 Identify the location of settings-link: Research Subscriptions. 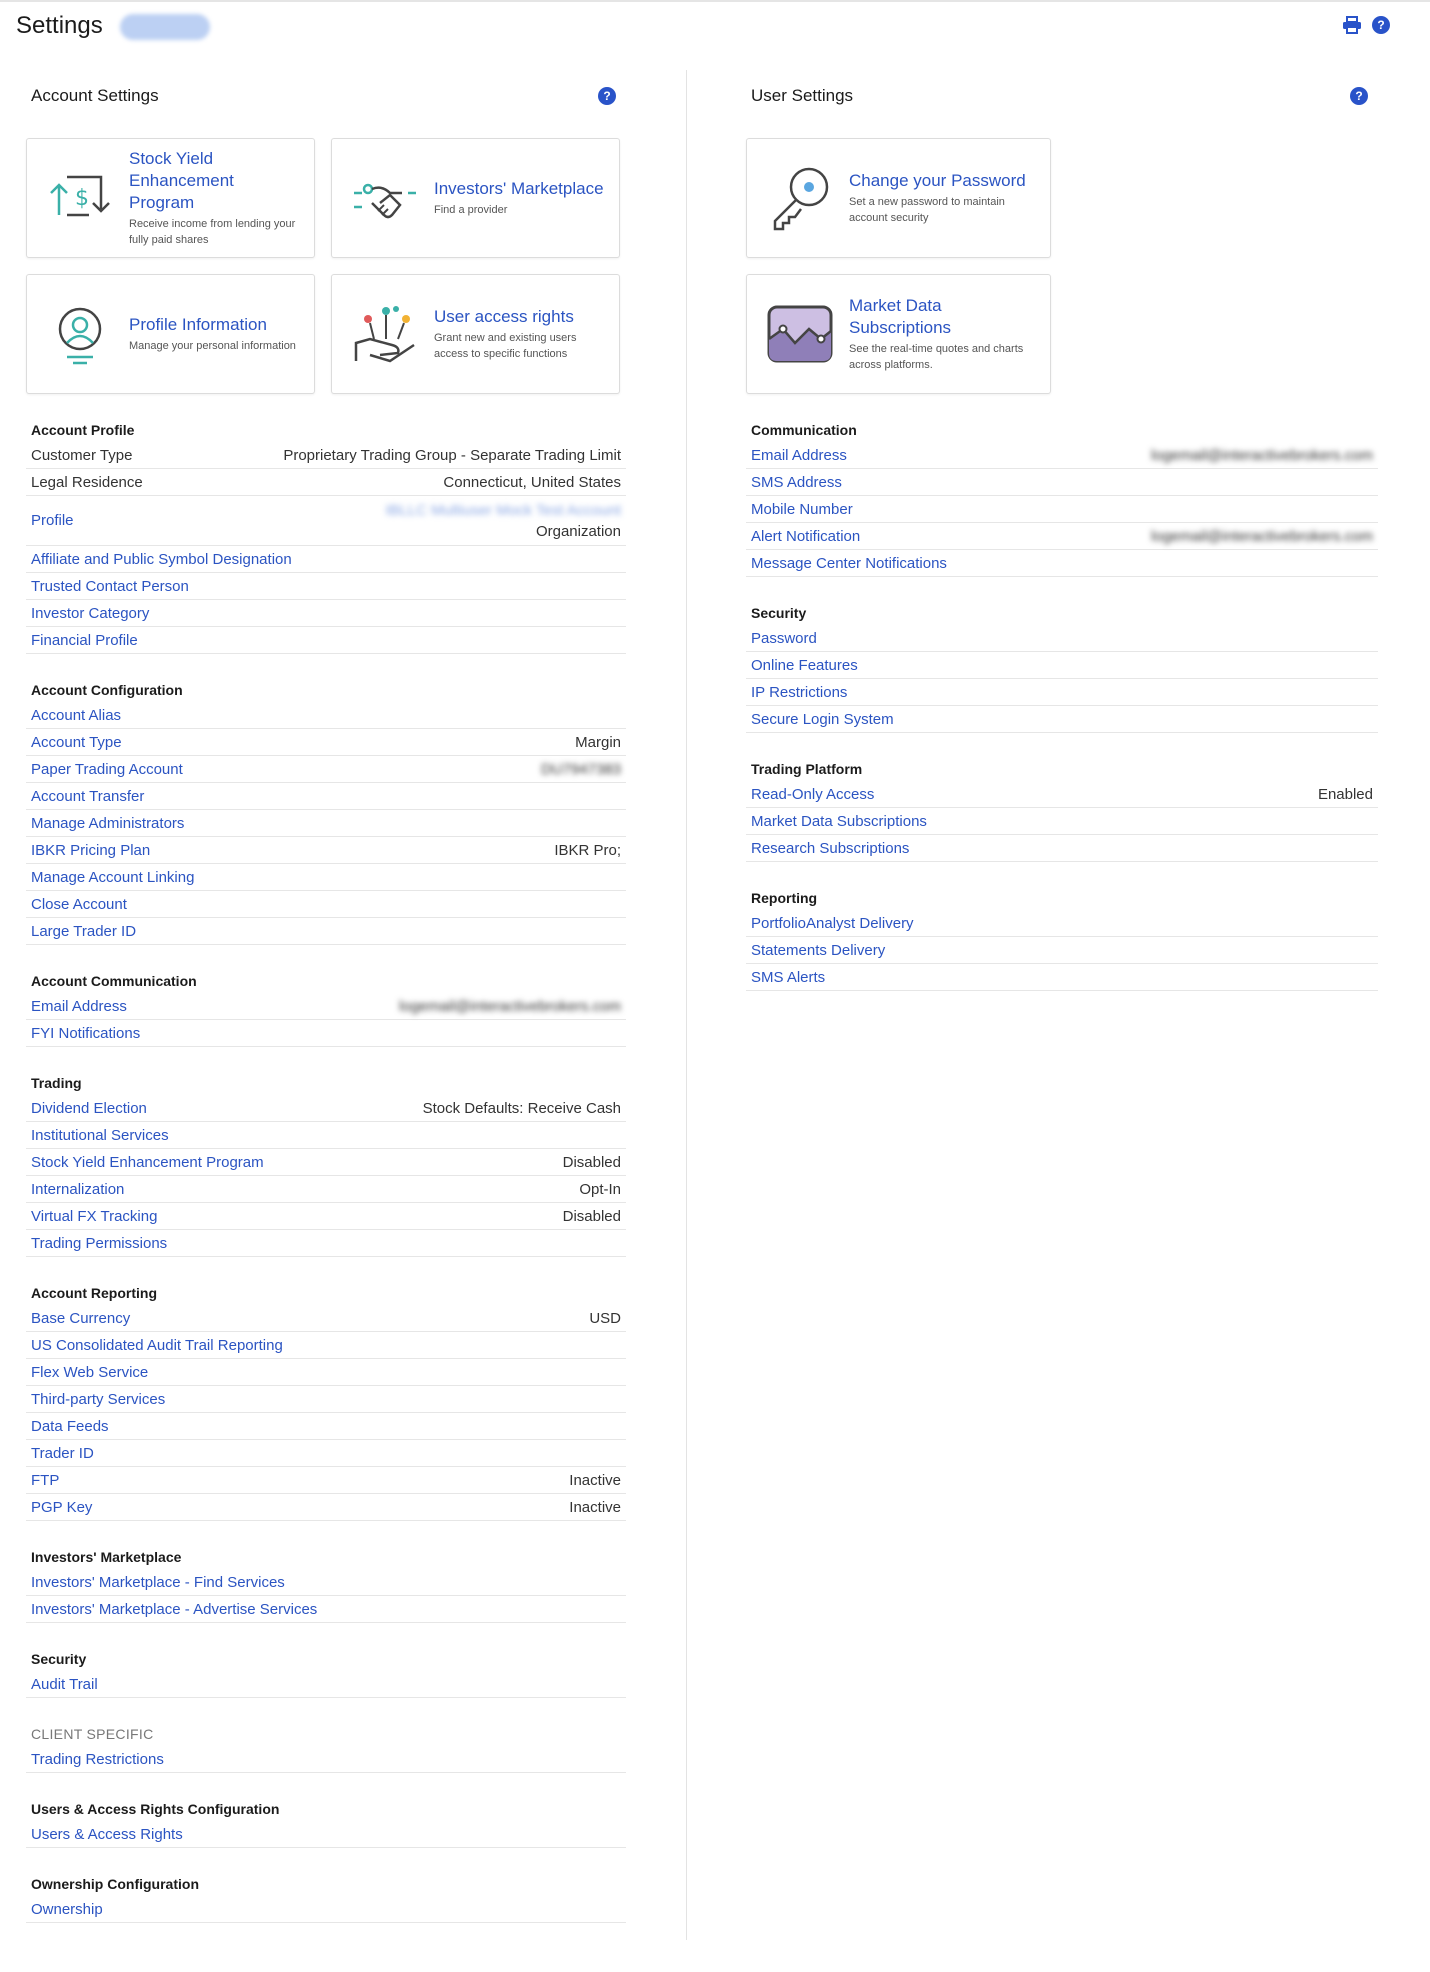
(830, 848).